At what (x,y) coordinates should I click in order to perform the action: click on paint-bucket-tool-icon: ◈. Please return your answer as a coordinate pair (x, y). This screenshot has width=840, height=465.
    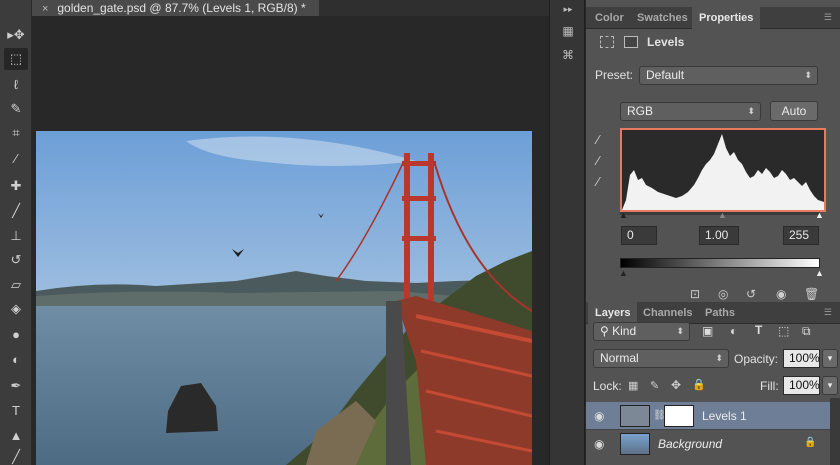
    Looking at the image, I should click on (16, 309).